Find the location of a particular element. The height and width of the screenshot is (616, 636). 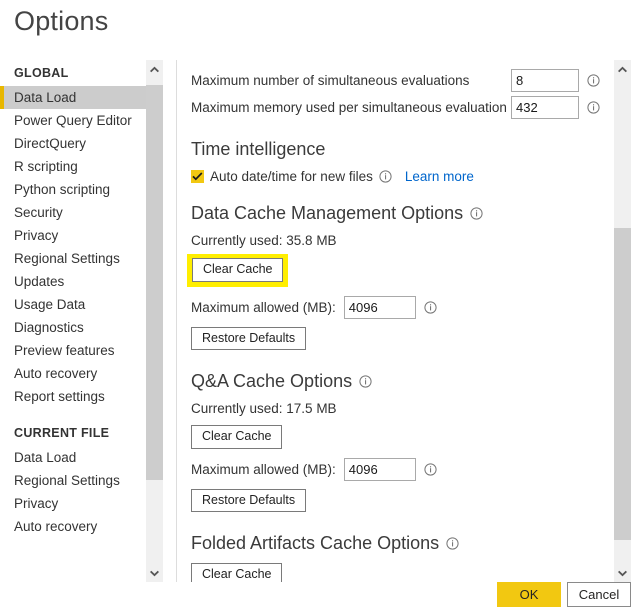

content-scrollbar-thumb is located at coordinates (622, 384).